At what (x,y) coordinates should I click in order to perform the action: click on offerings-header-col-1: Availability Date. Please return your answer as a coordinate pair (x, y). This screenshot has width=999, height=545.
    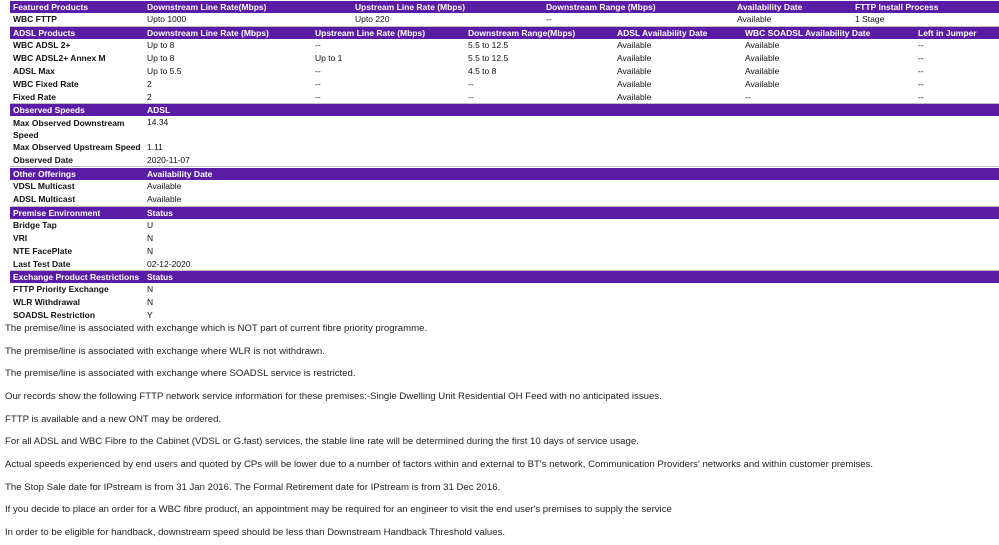
    Looking at the image, I should click on (180, 174).